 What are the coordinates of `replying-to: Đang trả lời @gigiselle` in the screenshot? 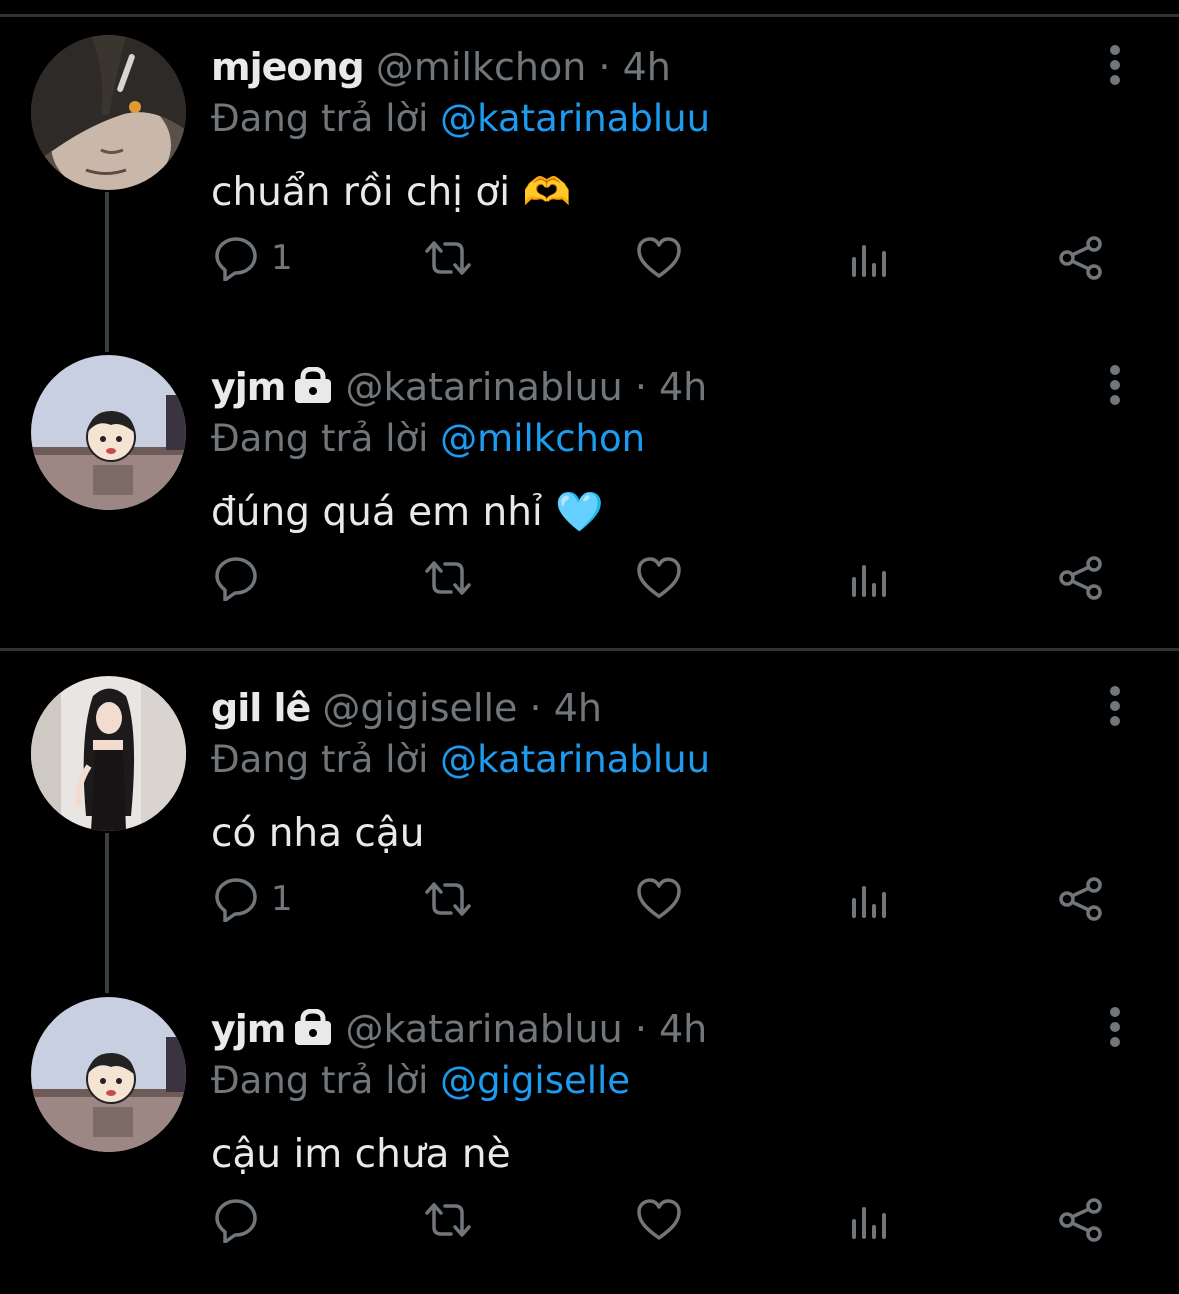 It's located at (420, 1081).